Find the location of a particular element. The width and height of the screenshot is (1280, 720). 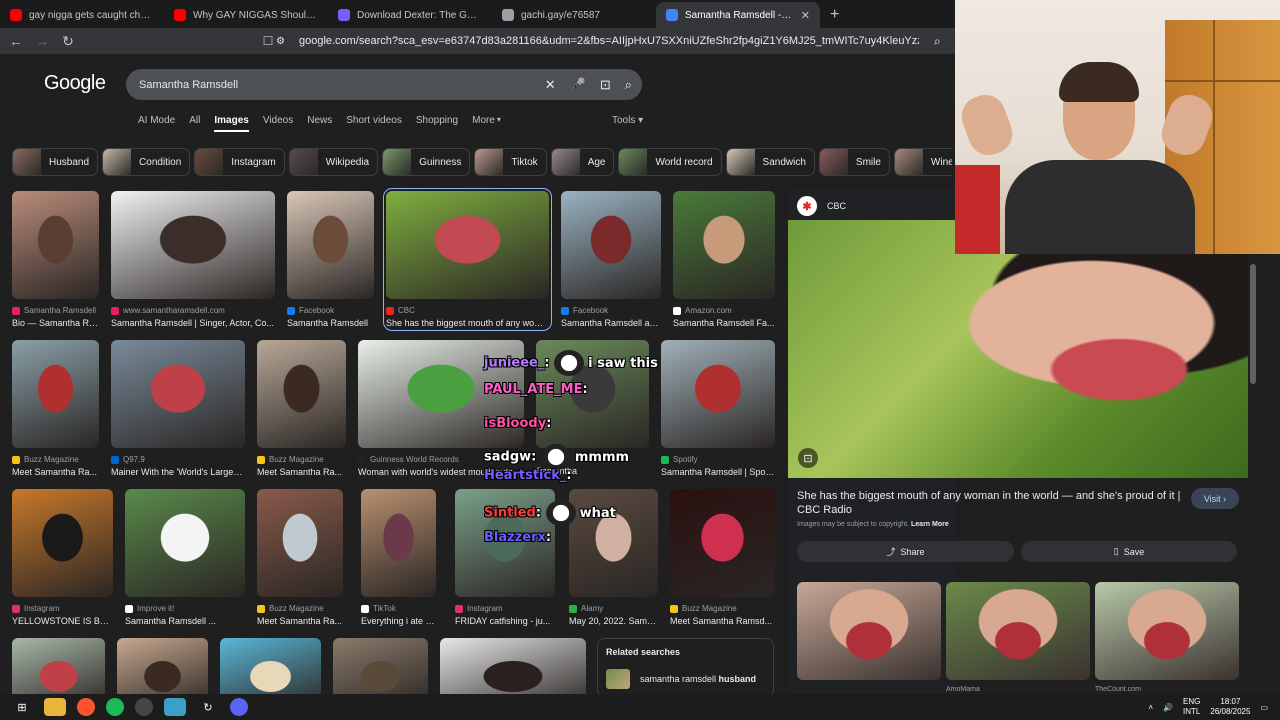

site-info-icon: ⚙ is located at coordinates (280, 41).